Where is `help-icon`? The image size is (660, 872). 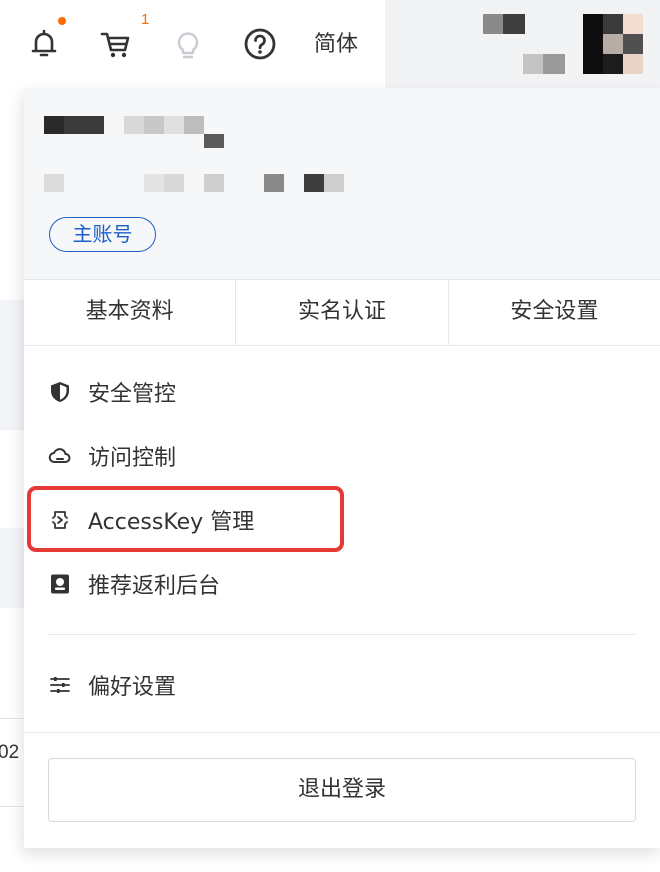 help-icon is located at coordinates (260, 44).